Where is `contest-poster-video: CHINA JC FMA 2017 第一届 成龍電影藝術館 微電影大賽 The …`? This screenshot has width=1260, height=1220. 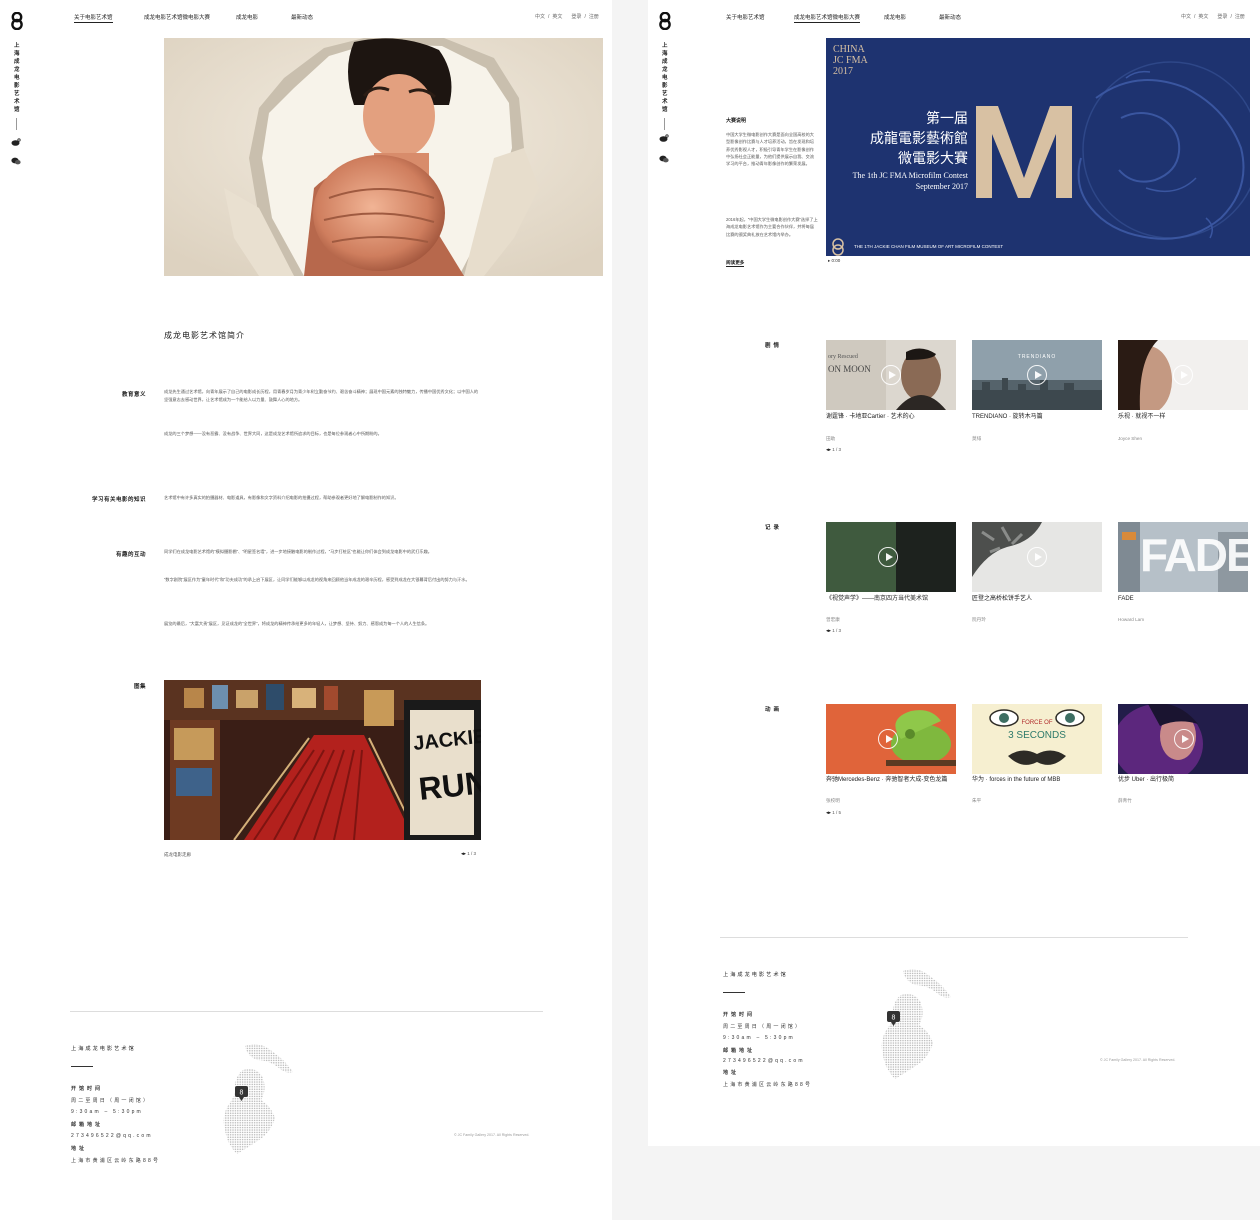
contest-poster-video: CHINA JC FMA 2017 第一届 成龍電影藝術館 微電影大賽 The … is located at coordinates (1038, 147).